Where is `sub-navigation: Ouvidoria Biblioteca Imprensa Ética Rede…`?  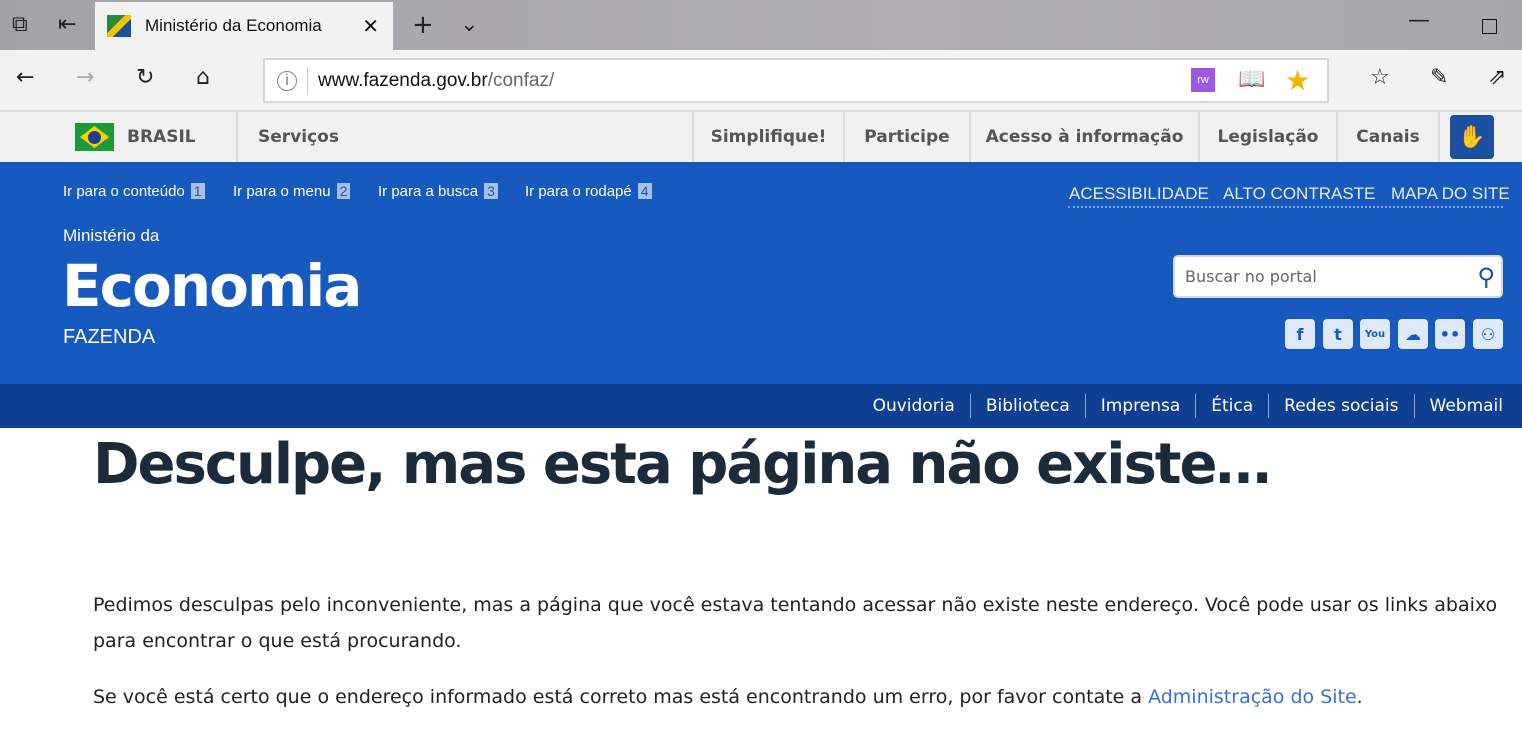
sub-navigation: Ouvidoria Biblioteca Imprensa Ética Rede… is located at coordinates (761, 406).